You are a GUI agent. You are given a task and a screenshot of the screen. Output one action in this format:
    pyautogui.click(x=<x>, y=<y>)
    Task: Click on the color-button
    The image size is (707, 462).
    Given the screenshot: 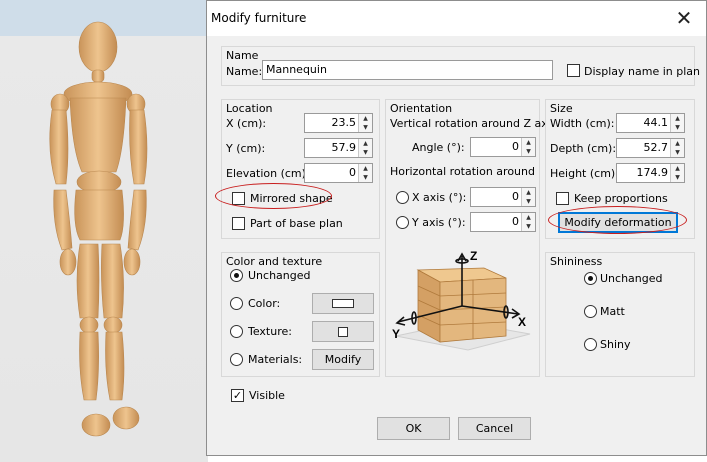 What is the action you would take?
    pyautogui.click(x=343, y=303)
    